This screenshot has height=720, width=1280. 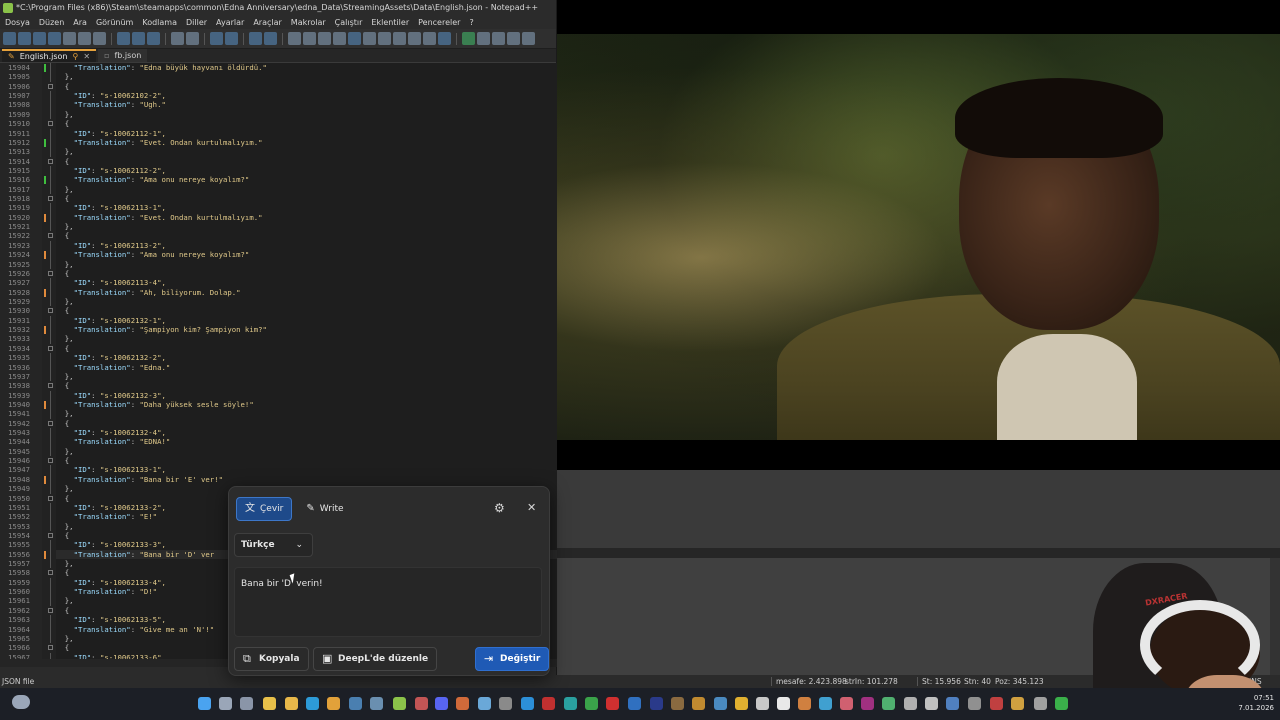 I want to click on chrome-icon, so click(x=333, y=703).